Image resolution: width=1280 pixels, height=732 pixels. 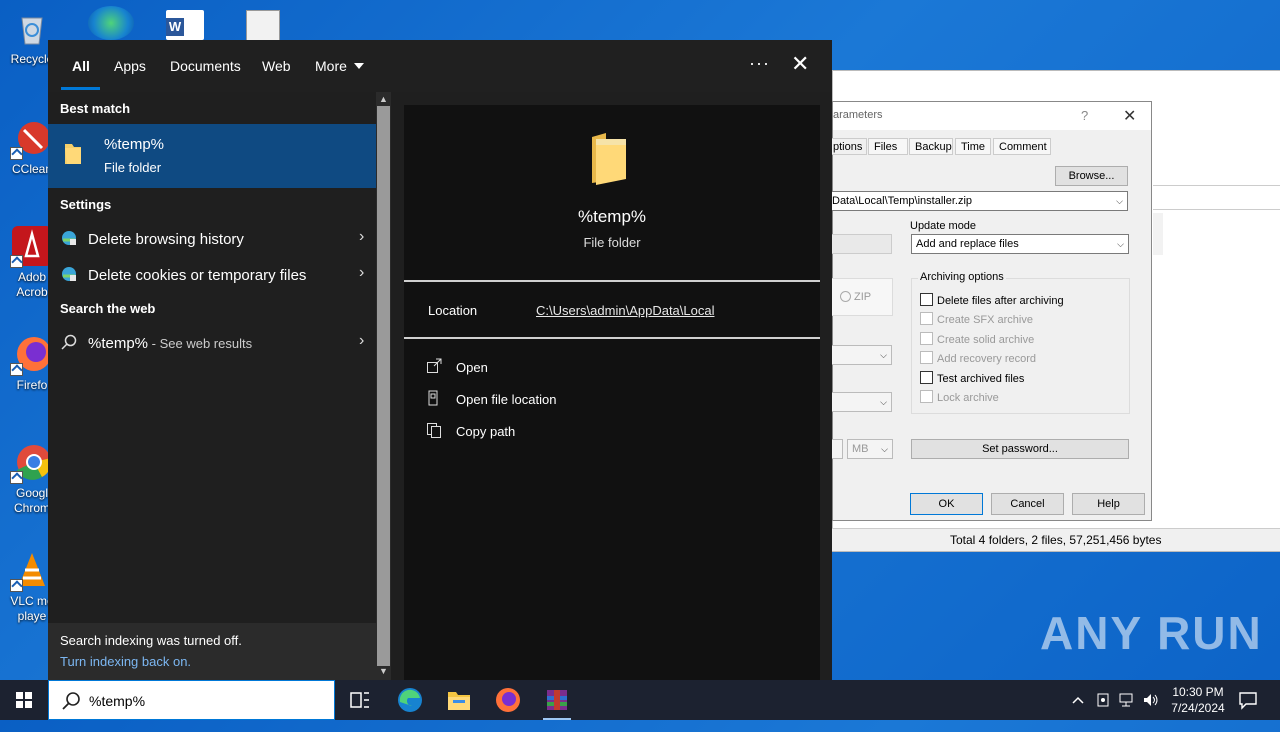 I want to click on volume-unit-combo: MB ⌵, so click(x=870, y=449).